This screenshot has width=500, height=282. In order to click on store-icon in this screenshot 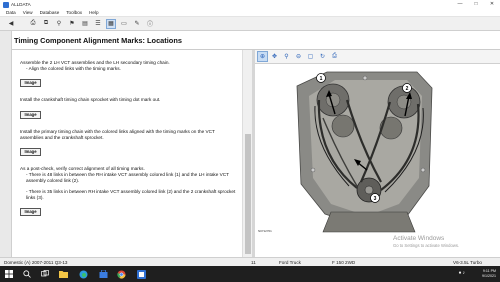, I will do `click(103, 274)`.